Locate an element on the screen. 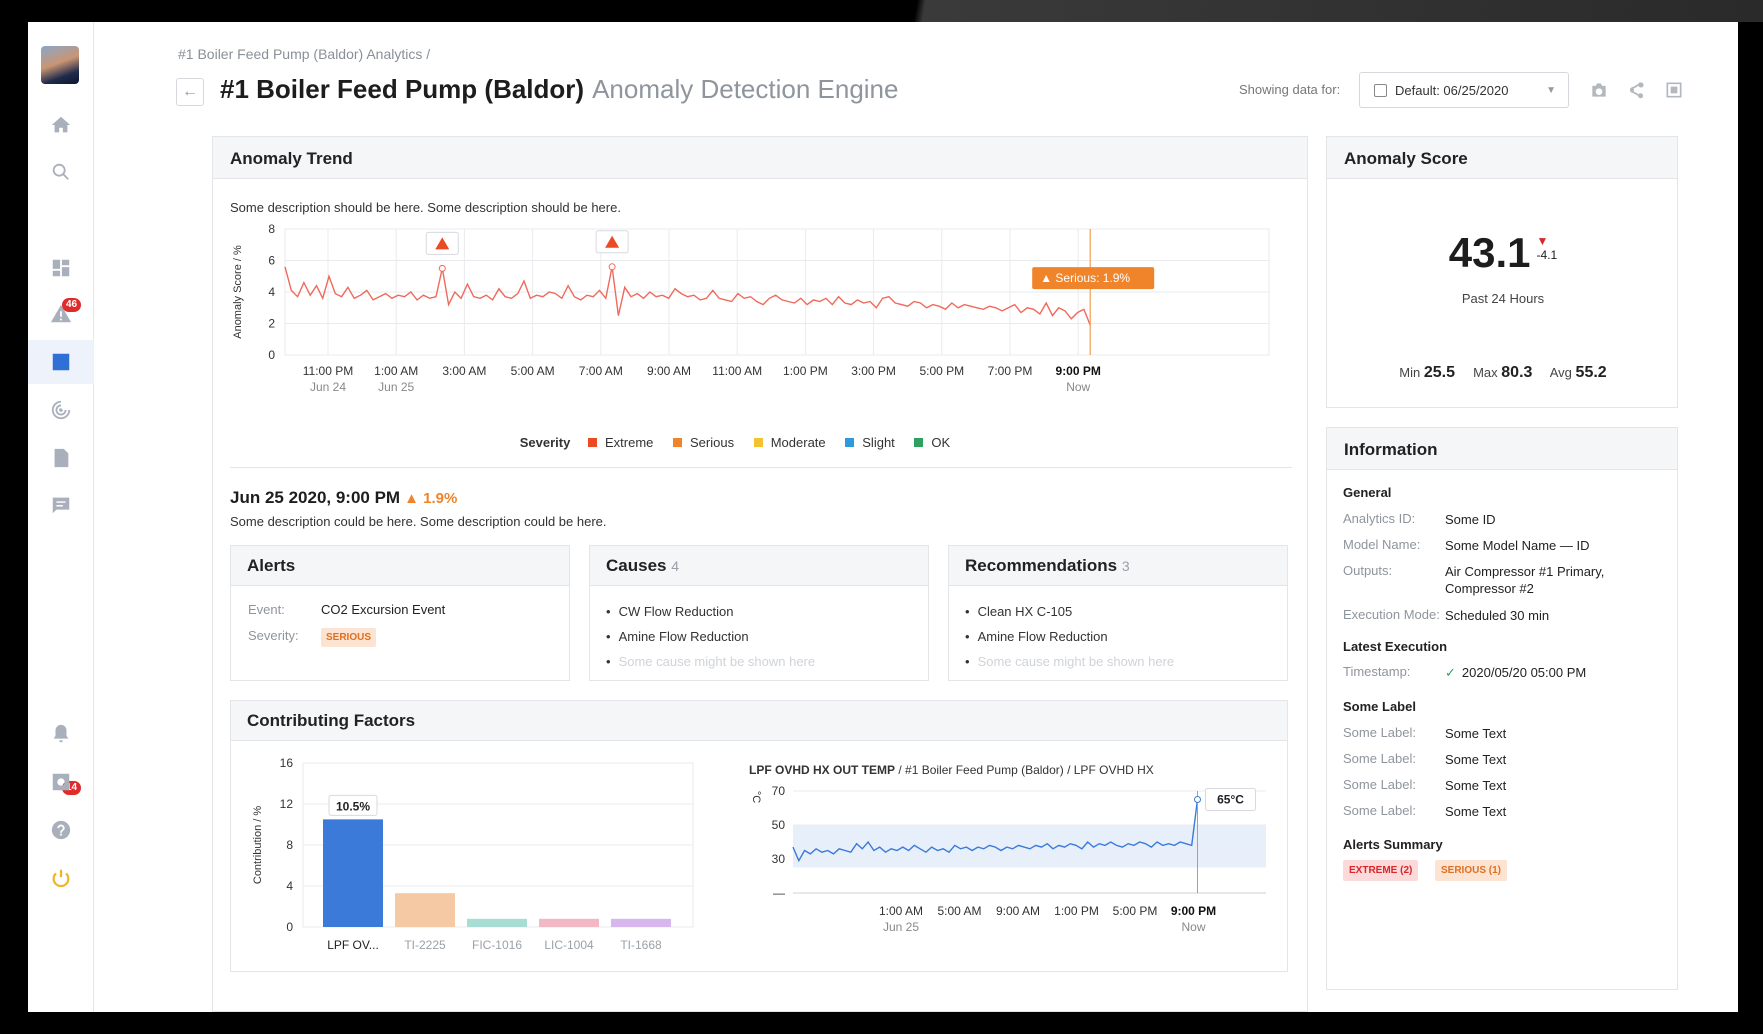  y-tick-label: 8 is located at coordinates (271, 229).